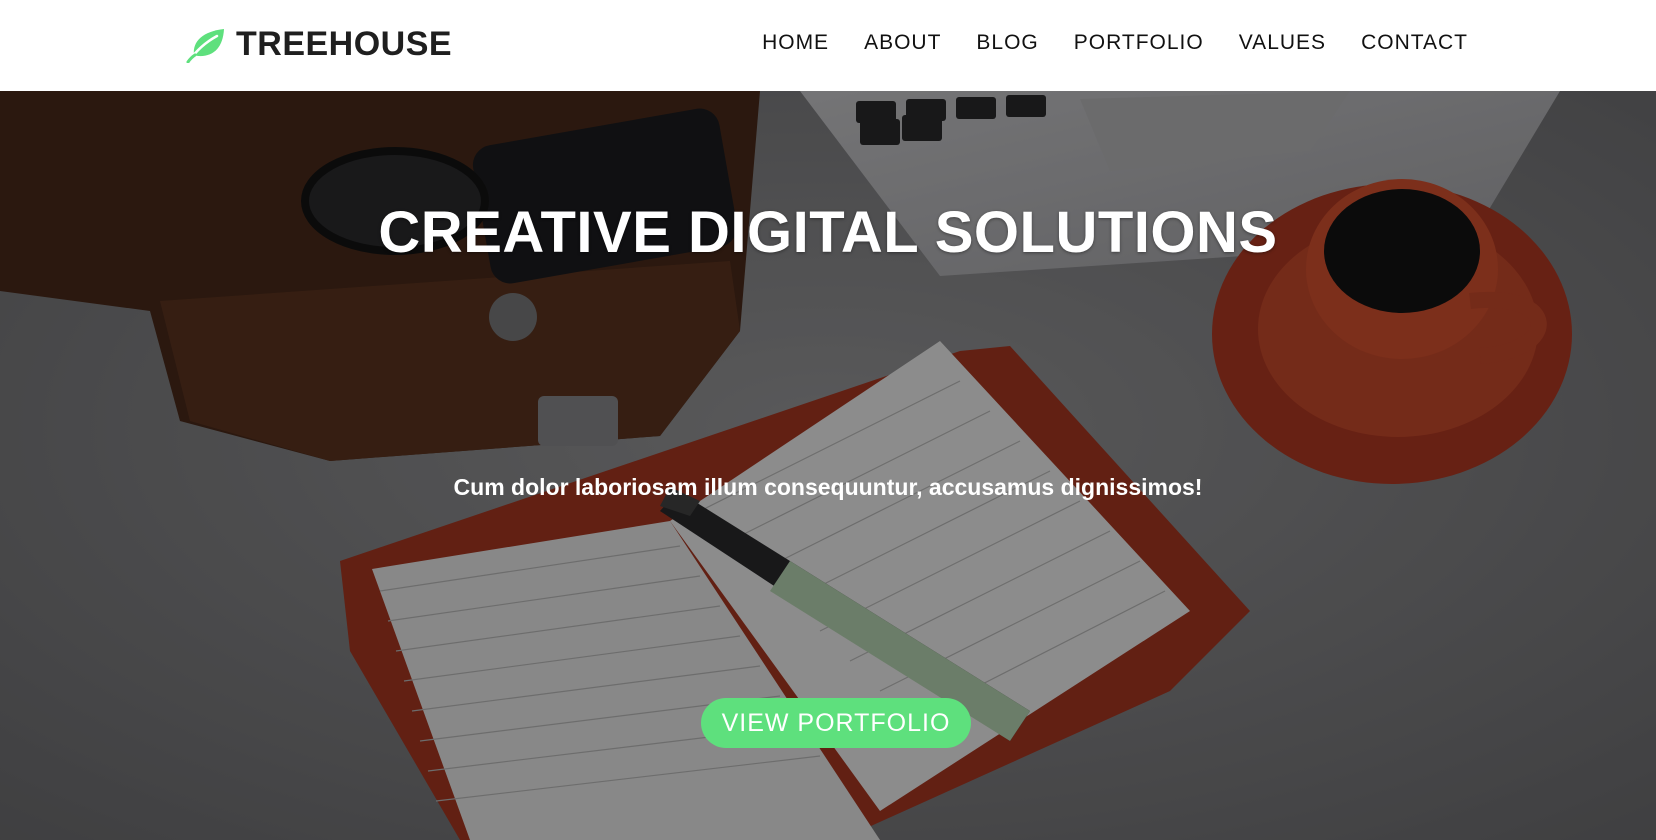 The height and width of the screenshot is (840, 1656). What do you see at coordinates (1282, 43) in the screenshot?
I see `nav-item-values: VALUES` at bounding box center [1282, 43].